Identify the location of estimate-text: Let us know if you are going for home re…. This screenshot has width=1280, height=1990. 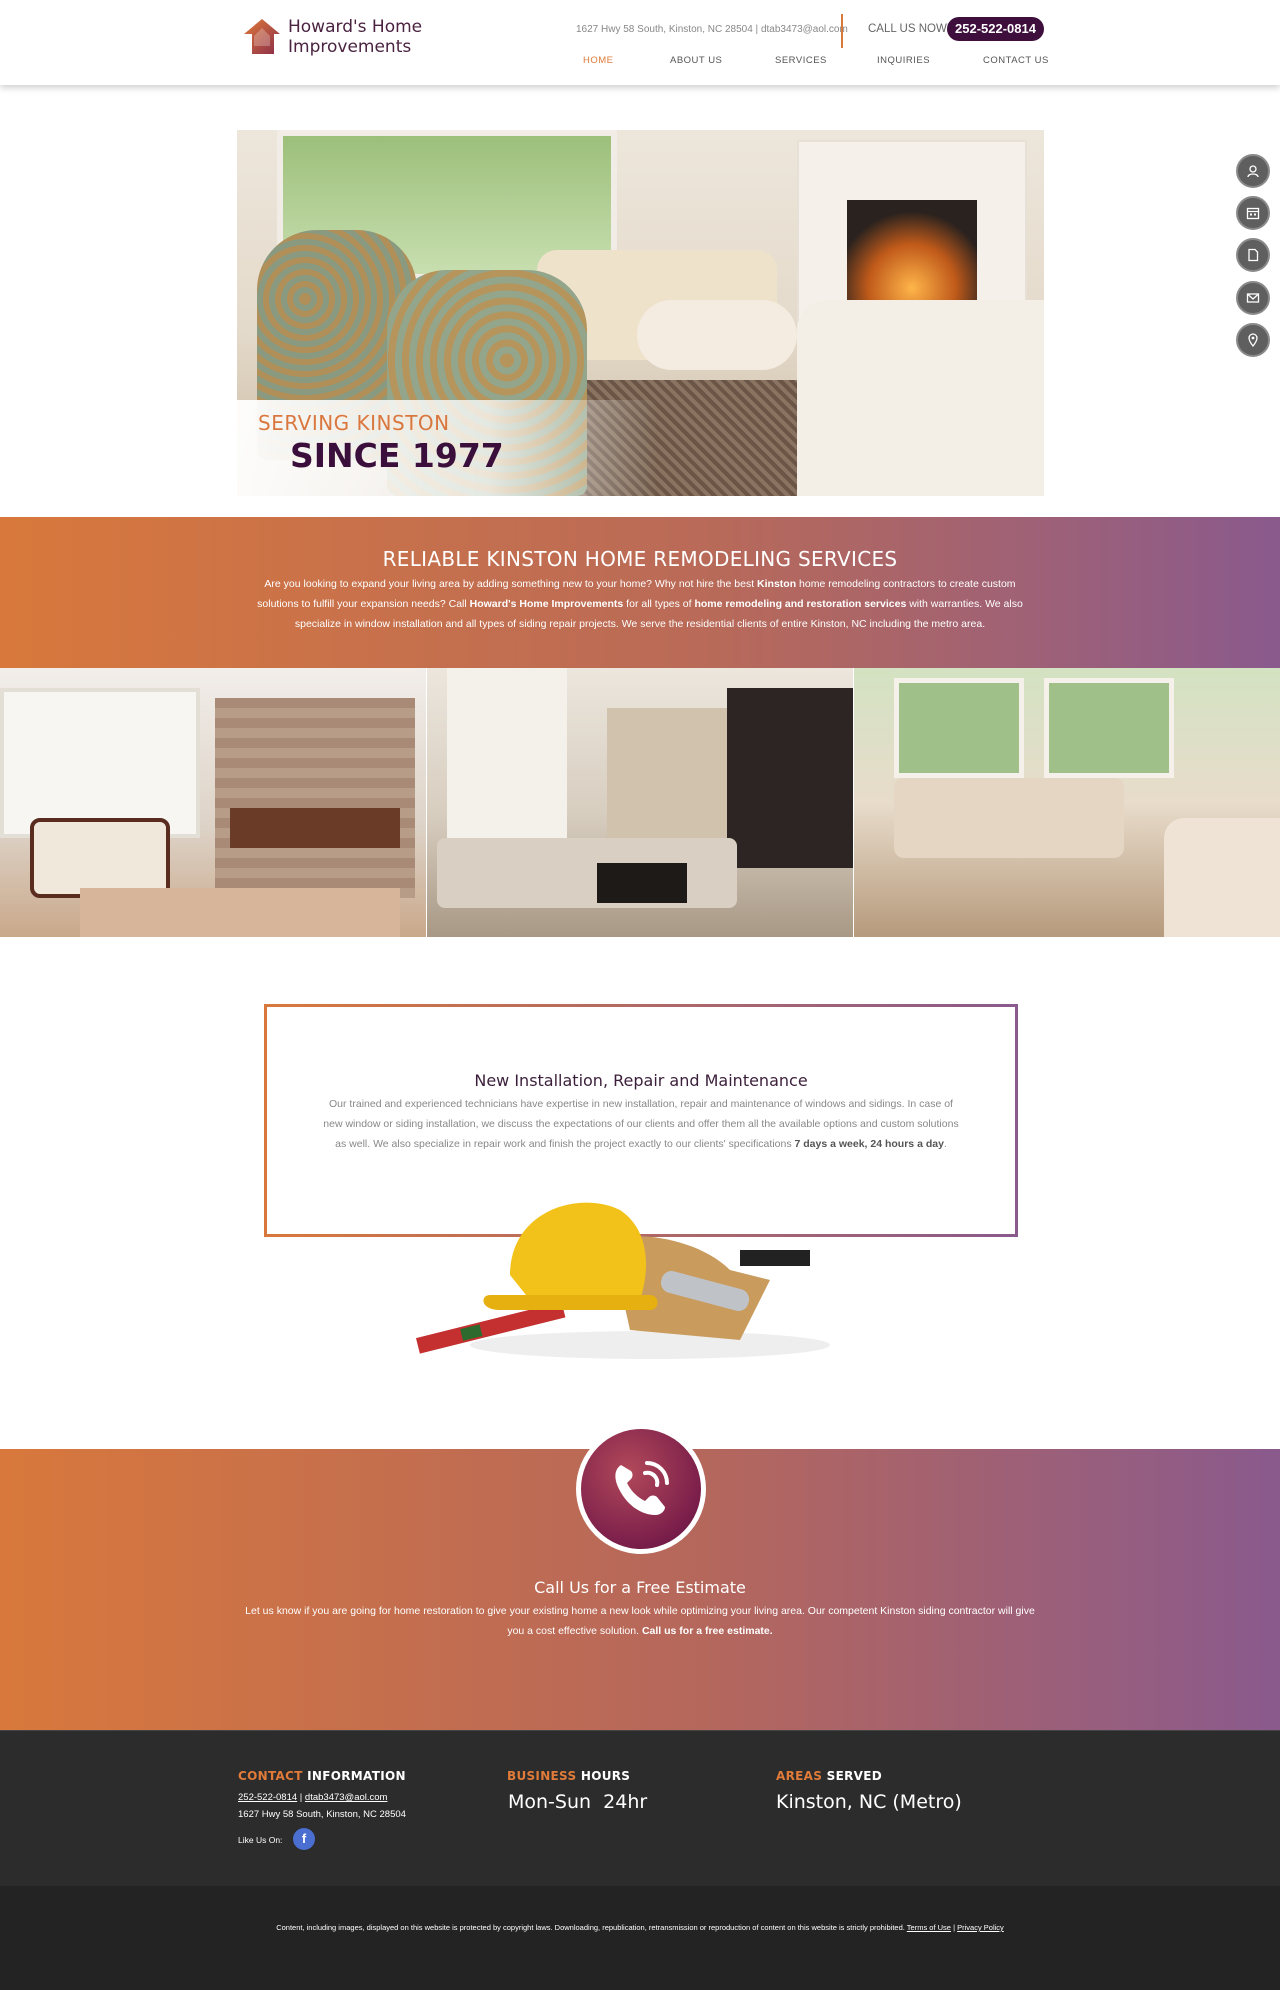
(640, 1621).